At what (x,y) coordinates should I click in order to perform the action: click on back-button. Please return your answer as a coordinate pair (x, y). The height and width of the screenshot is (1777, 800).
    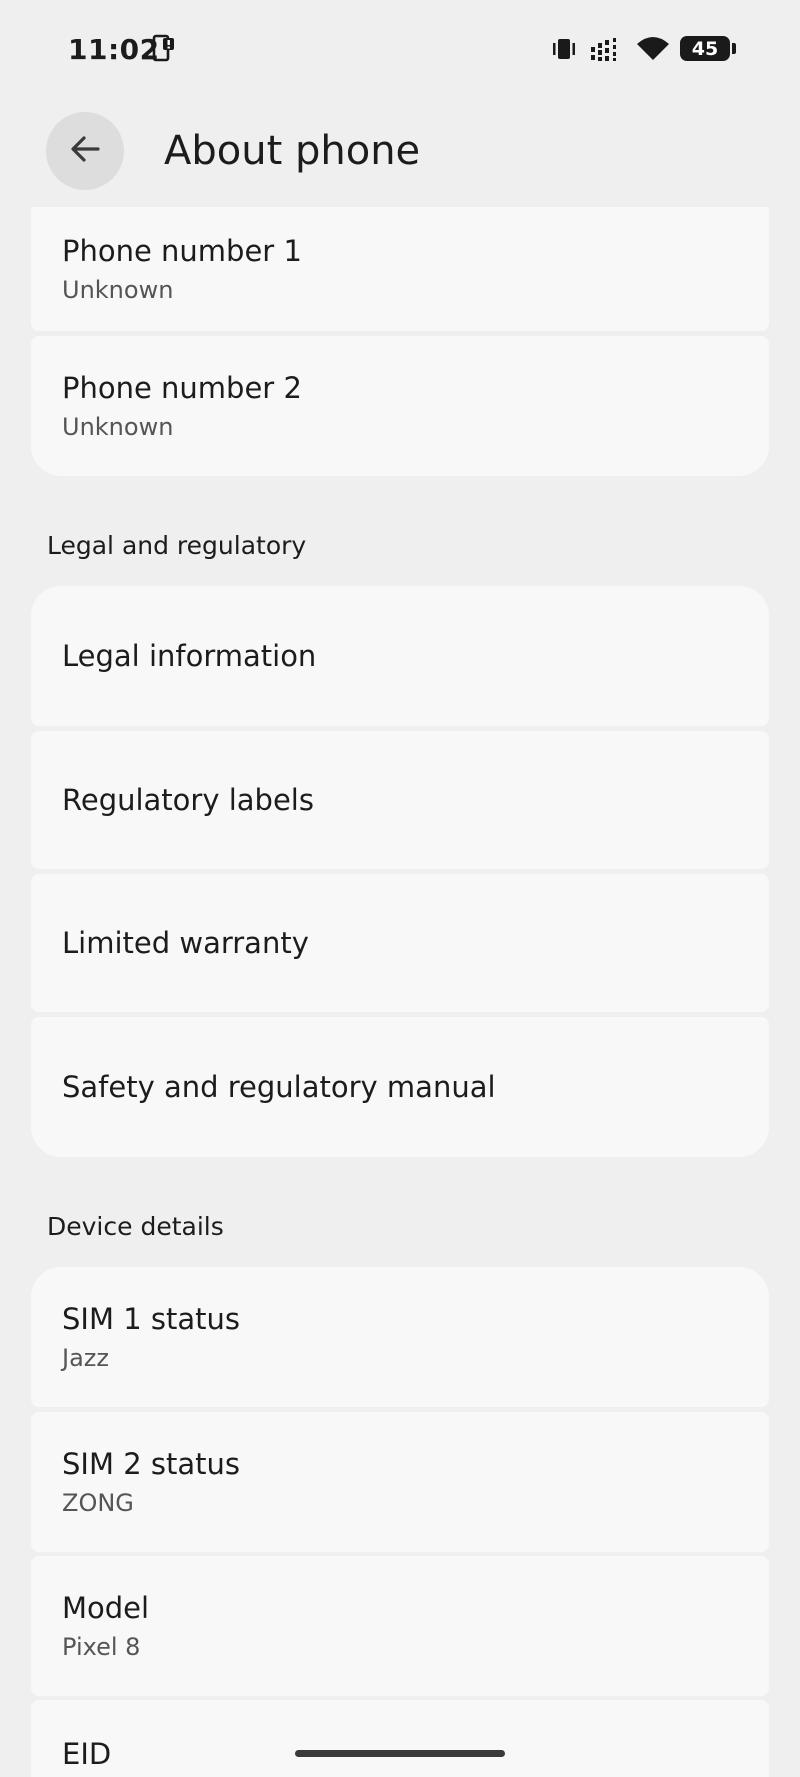
    Looking at the image, I should click on (85, 151).